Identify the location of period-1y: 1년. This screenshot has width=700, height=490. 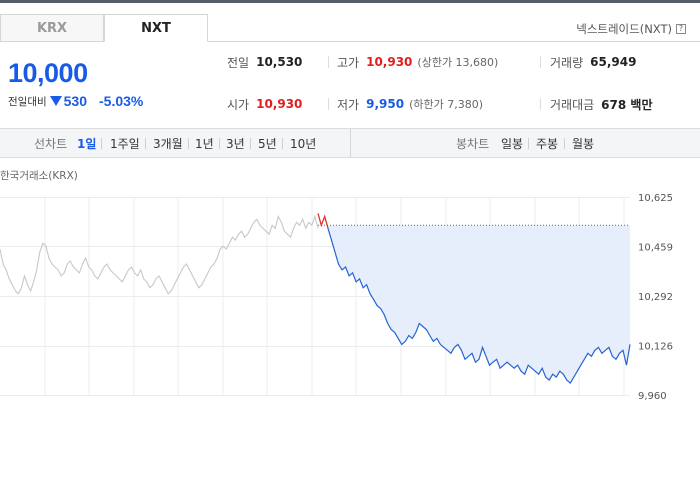
(204, 143).